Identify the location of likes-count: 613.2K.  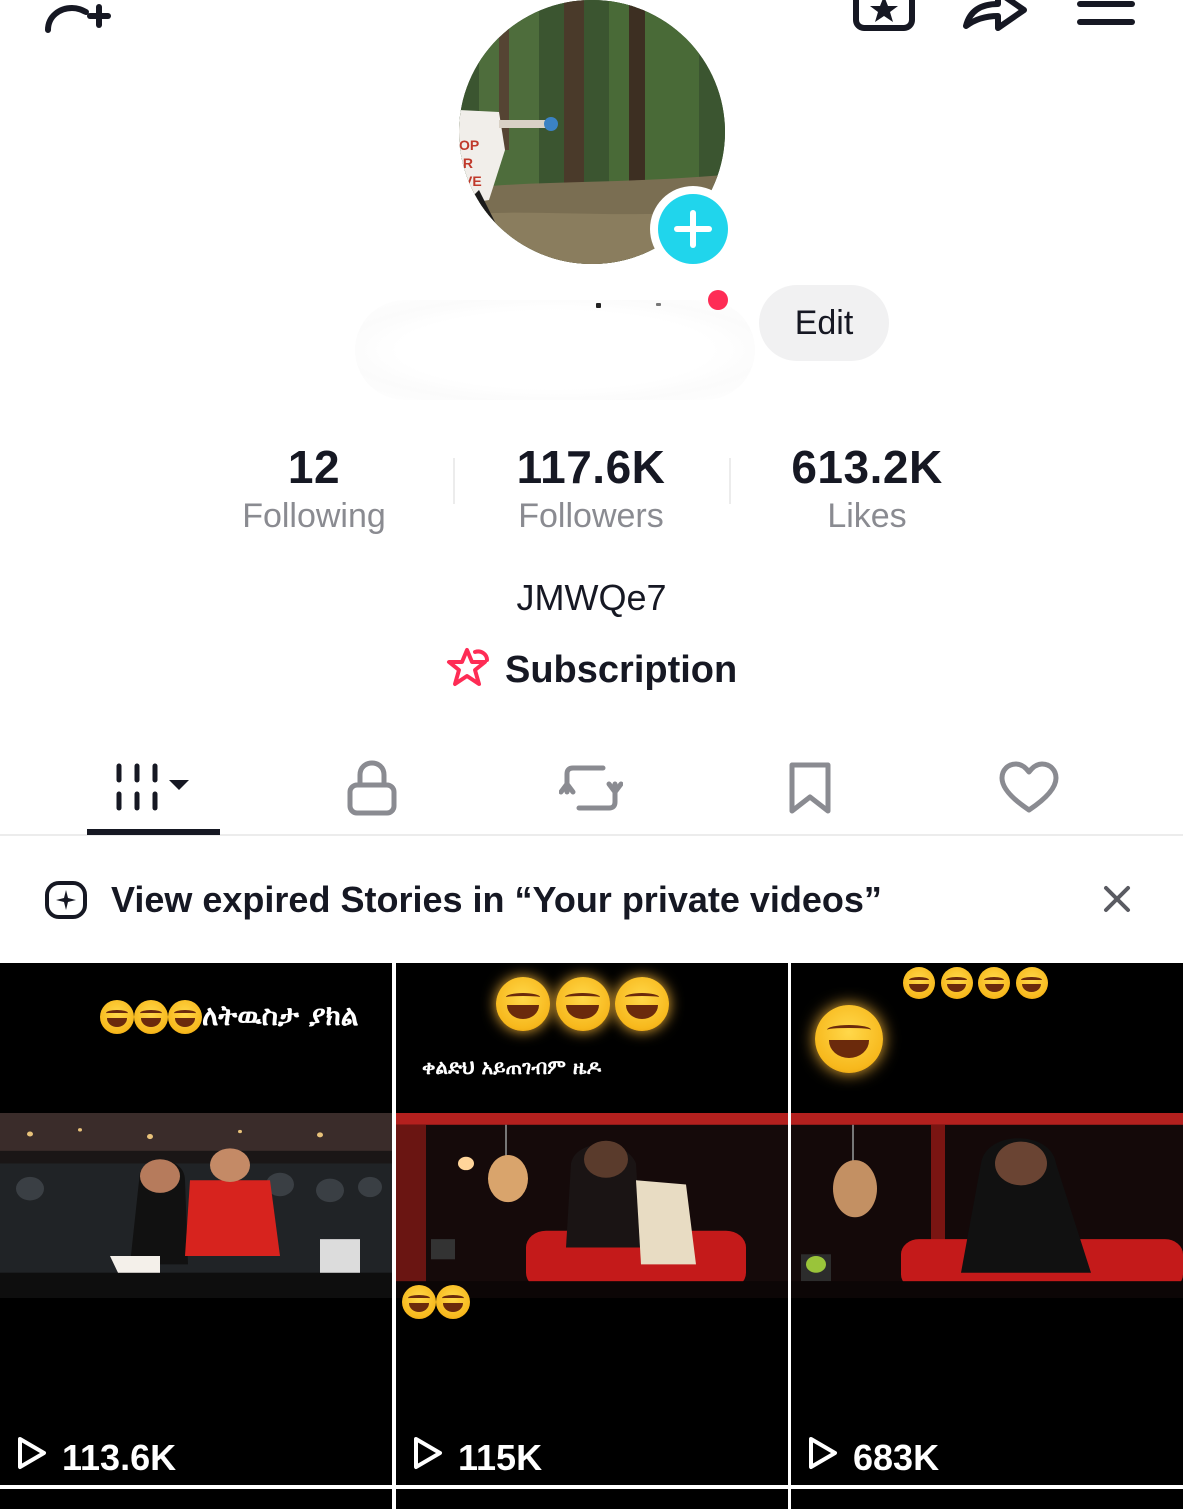
(867, 467).